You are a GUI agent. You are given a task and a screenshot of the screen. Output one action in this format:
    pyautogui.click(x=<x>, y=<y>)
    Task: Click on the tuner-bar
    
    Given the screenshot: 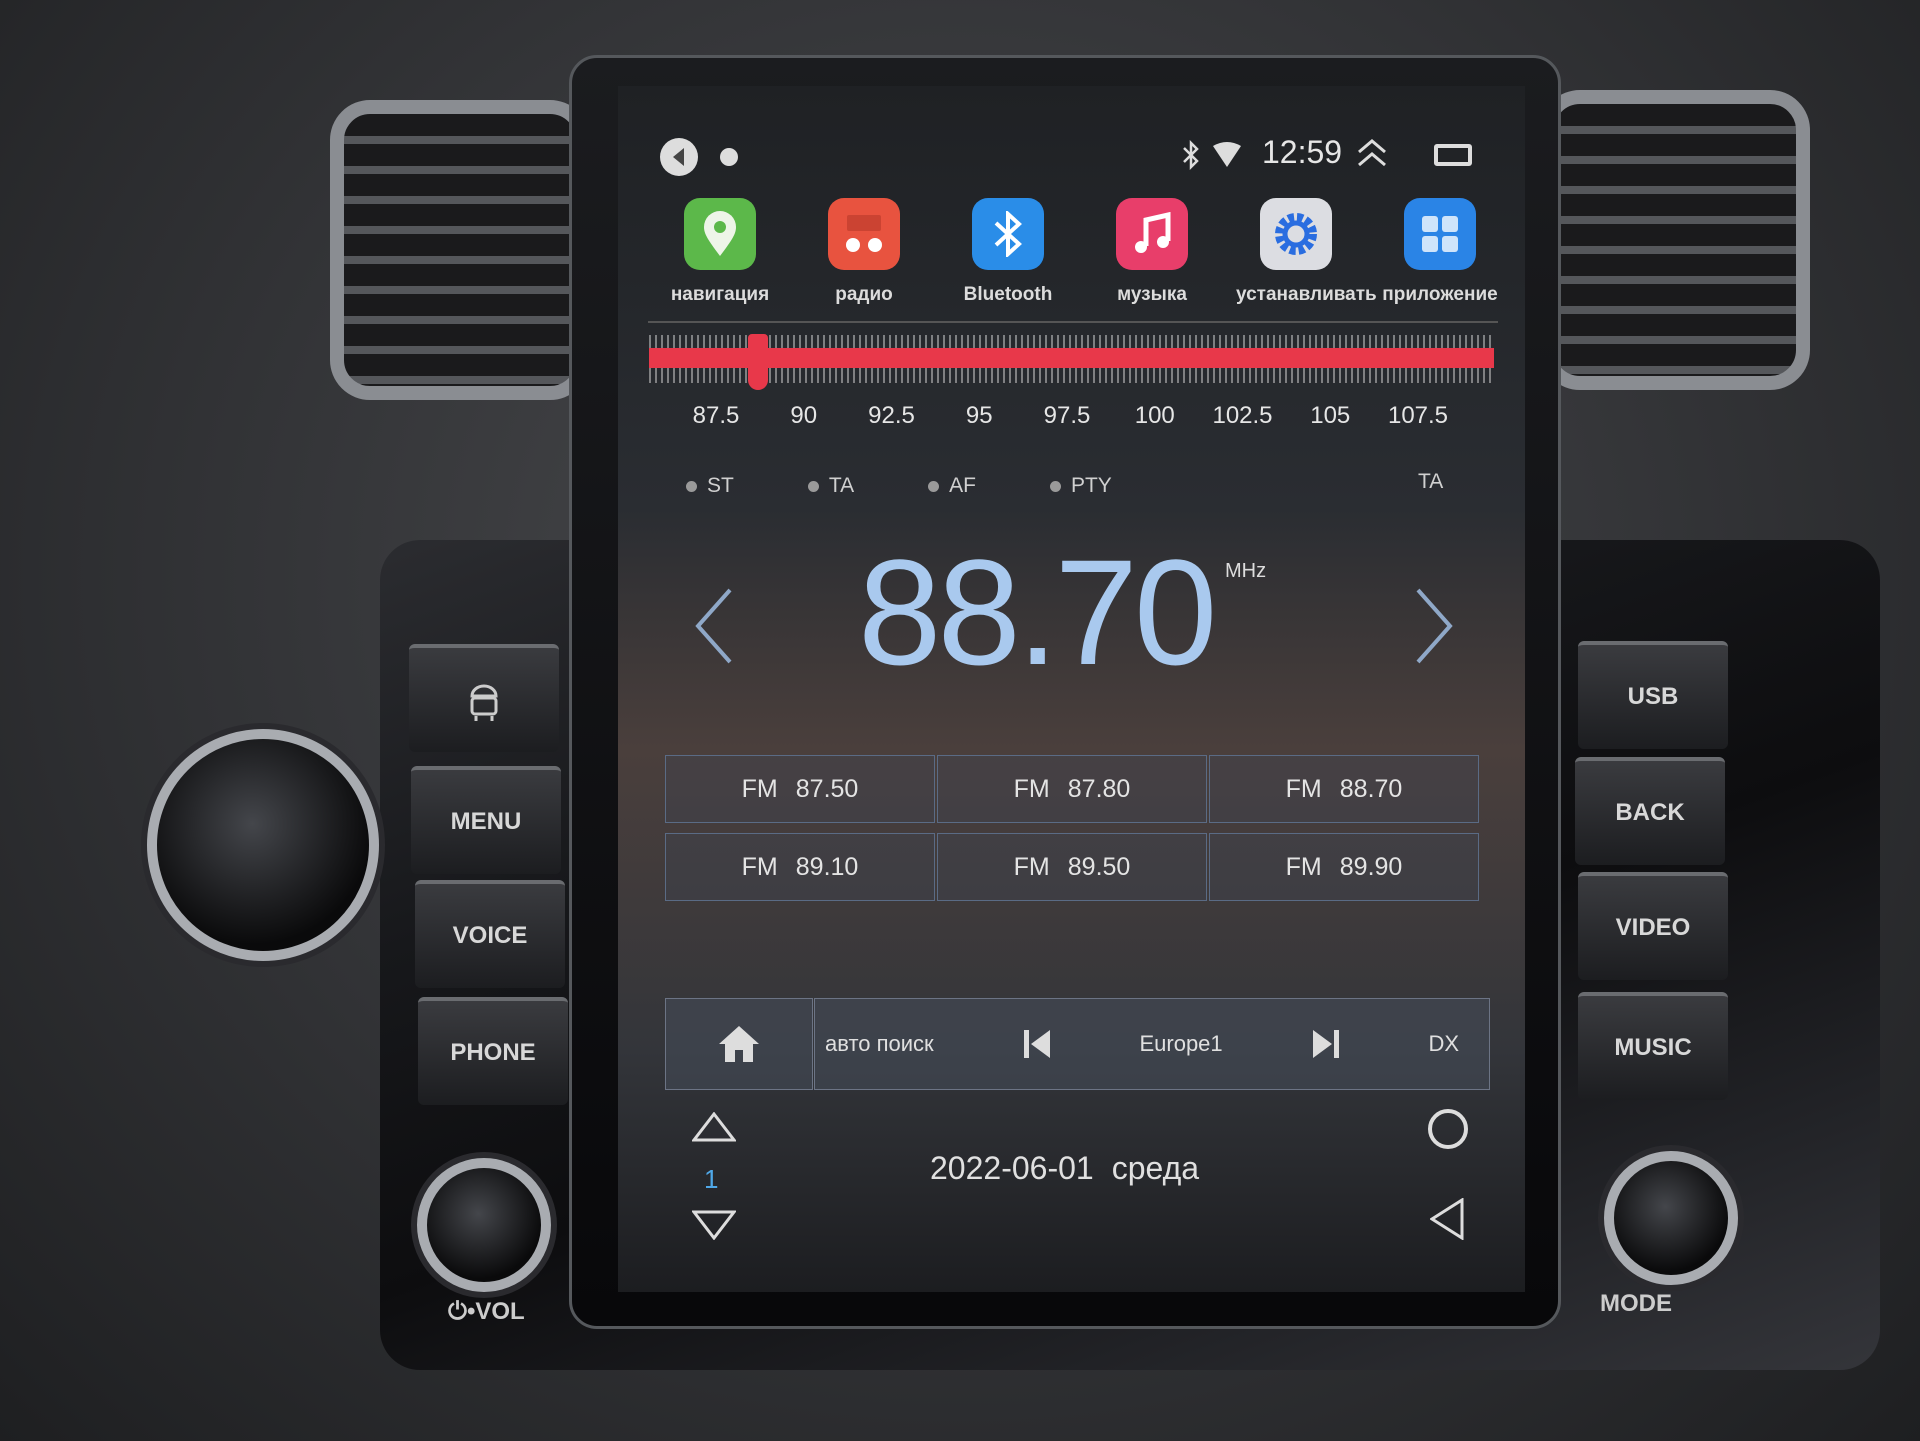 What is the action you would take?
    pyautogui.click(x=1071, y=358)
    